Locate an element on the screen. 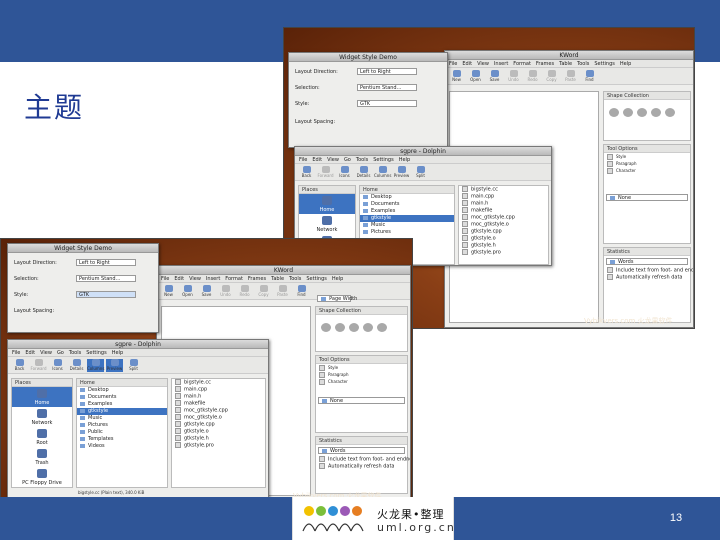 Image resolution: width=720 pixels, height=540 pixels. folder-item: Examples is located at coordinates (122, 404).